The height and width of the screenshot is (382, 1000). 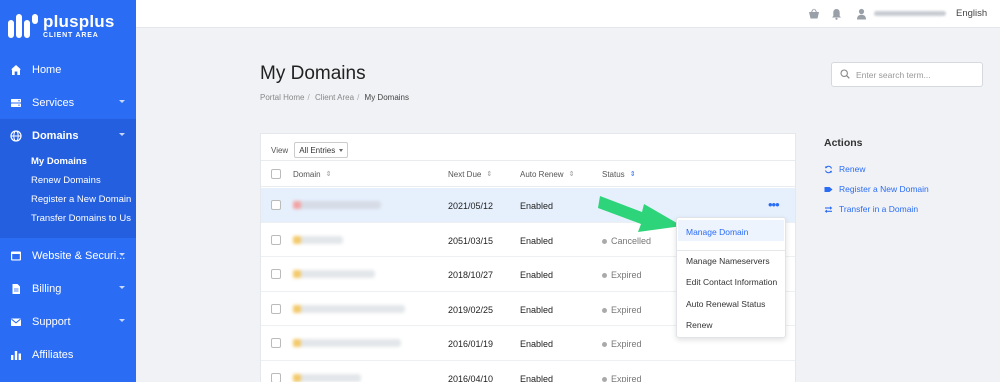 What do you see at coordinates (15, 135) in the screenshot?
I see `globe-icon` at bounding box center [15, 135].